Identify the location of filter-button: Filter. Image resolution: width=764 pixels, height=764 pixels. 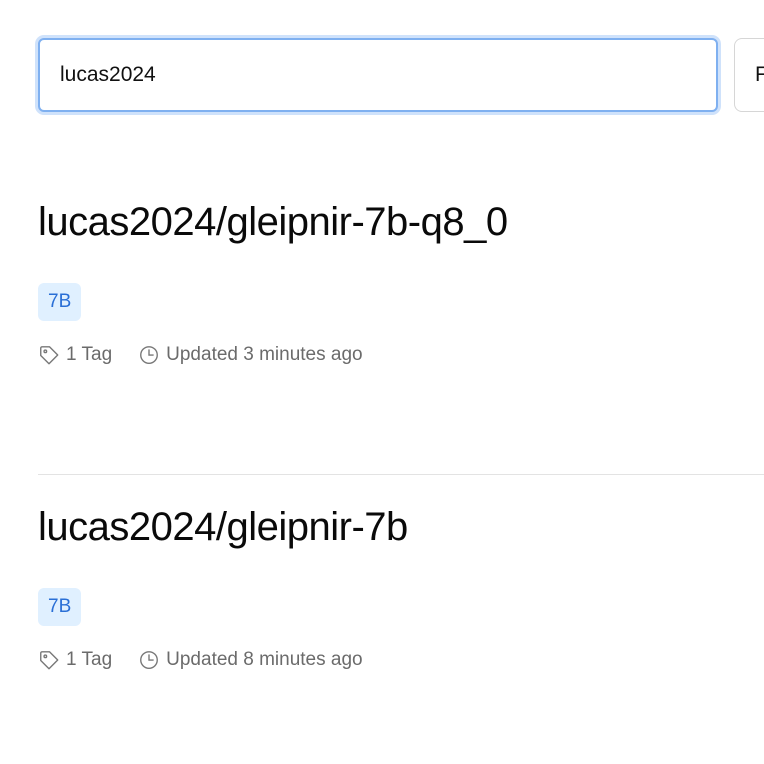
(749, 75).